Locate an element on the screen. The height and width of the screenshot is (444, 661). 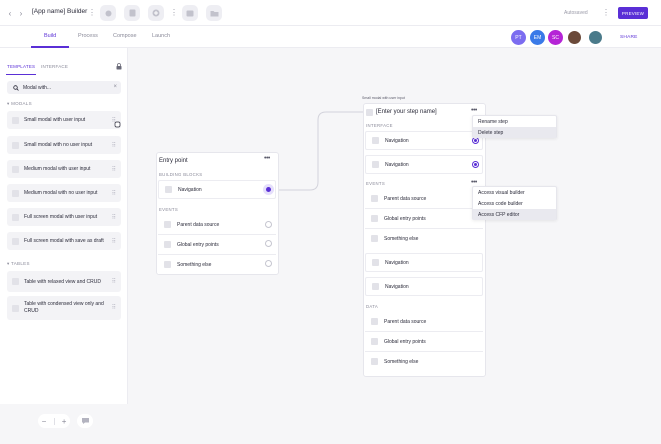
flow-connectors is located at coordinates (320, 151).